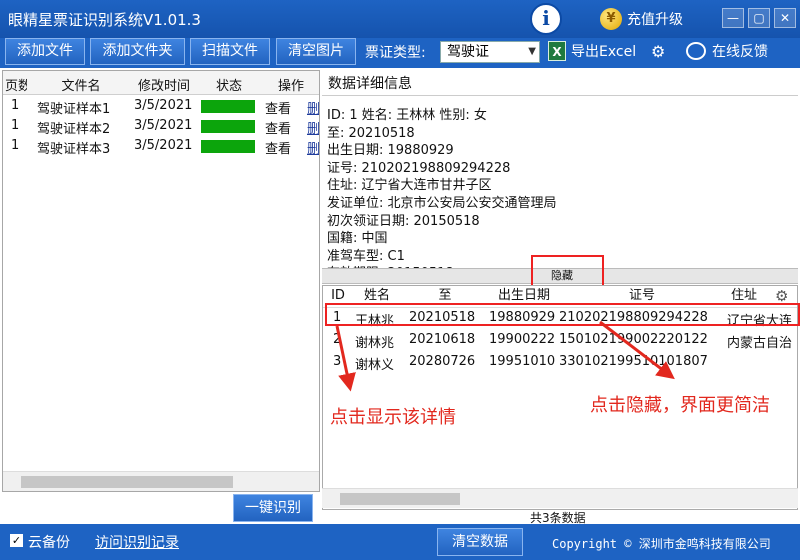 The image size is (800, 560). What do you see at coordinates (442, 203) in the screenshot?
I see `detail-line: 发证单位: 北京市公安局公安交通管理局` at bounding box center [442, 203].